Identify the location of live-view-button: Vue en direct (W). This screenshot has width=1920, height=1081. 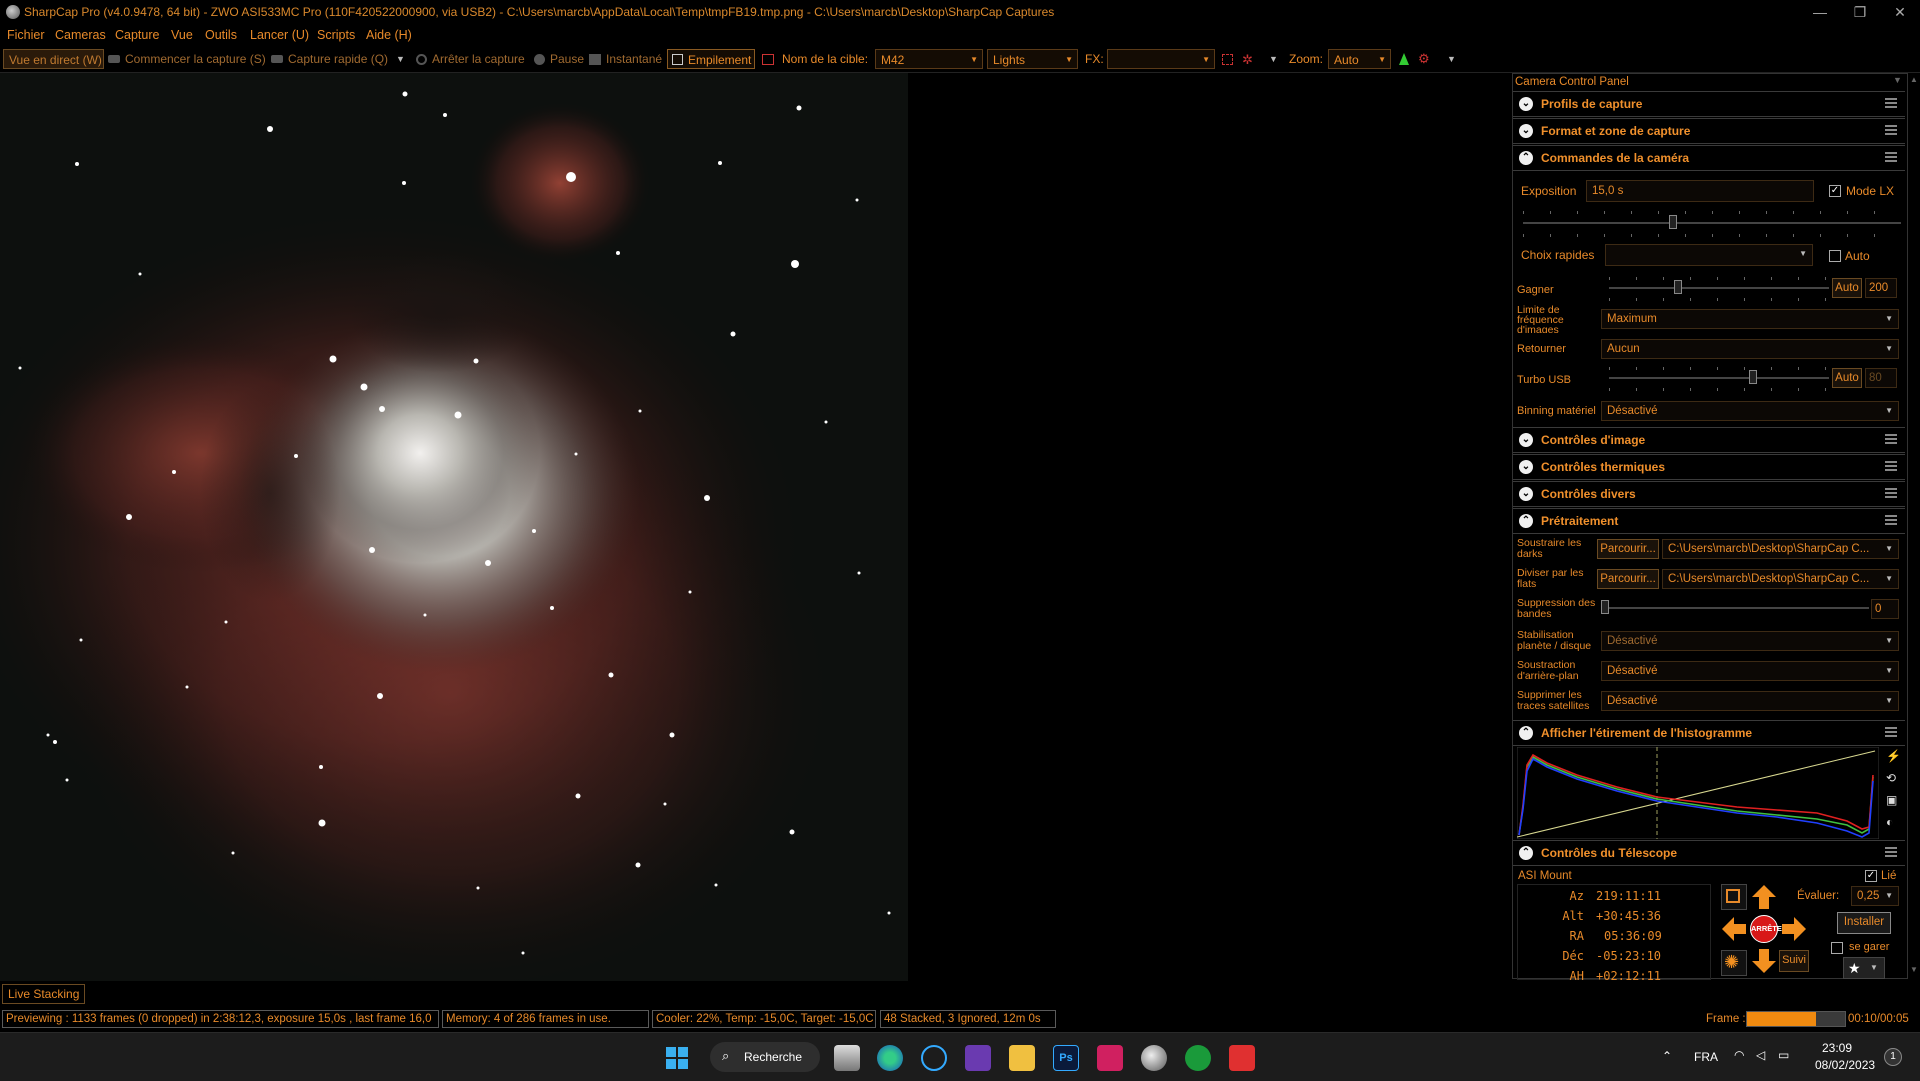
(53, 59).